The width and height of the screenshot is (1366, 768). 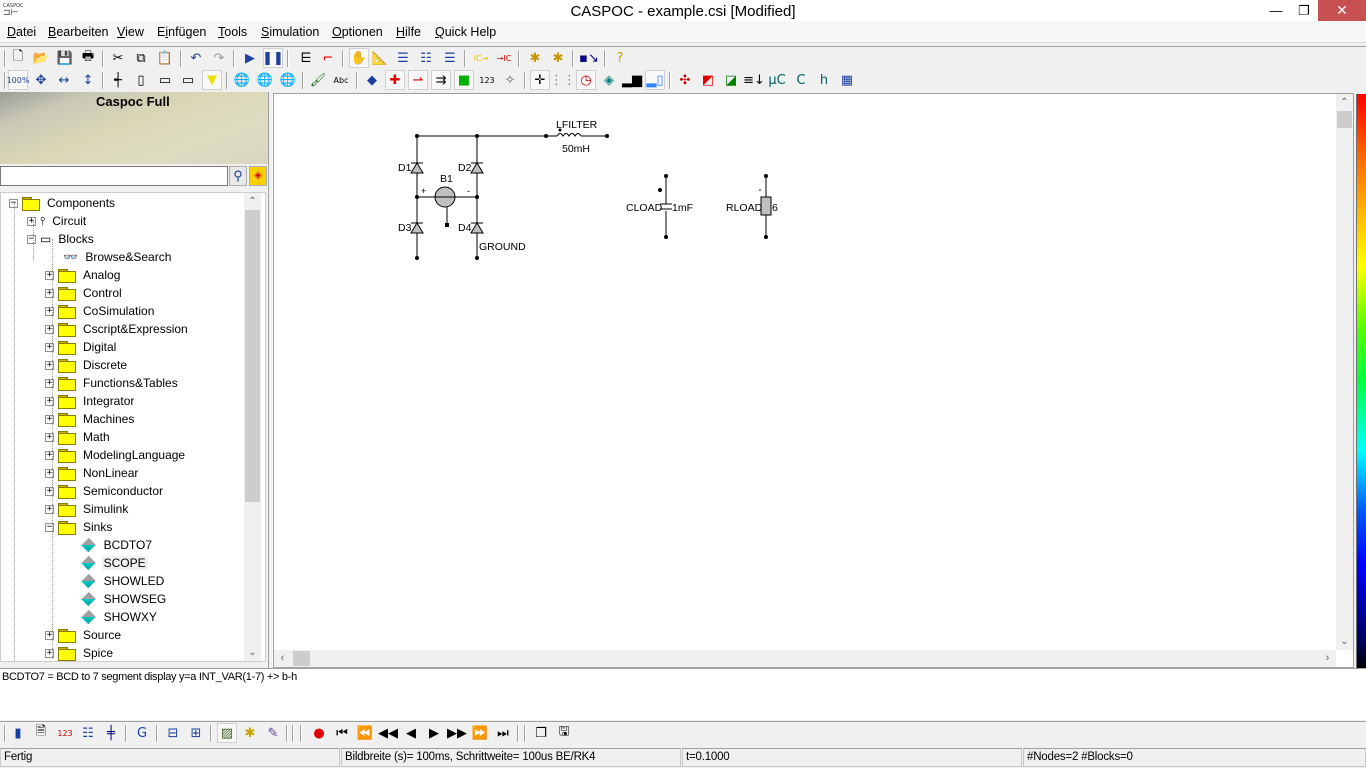 What do you see at coordinates (450, 58) in the screenshot?
I see `list-sort-button: ☰` at bounding box center [450, 58].